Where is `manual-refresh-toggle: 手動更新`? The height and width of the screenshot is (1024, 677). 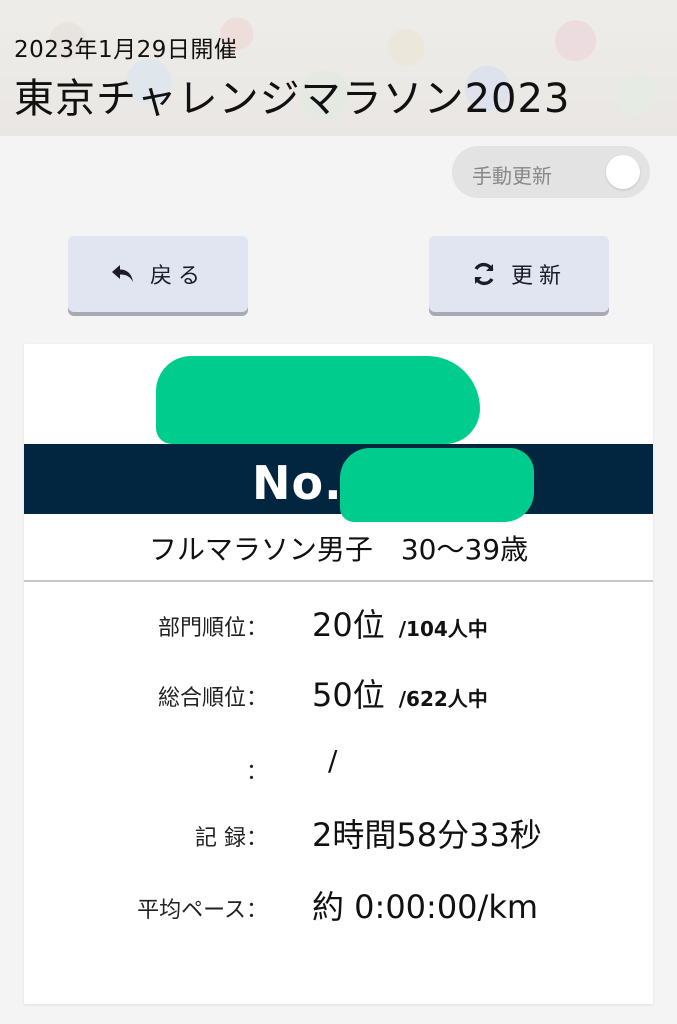 manual-refresh-toggle: 手動更新 is located at coordinates (551, 172).